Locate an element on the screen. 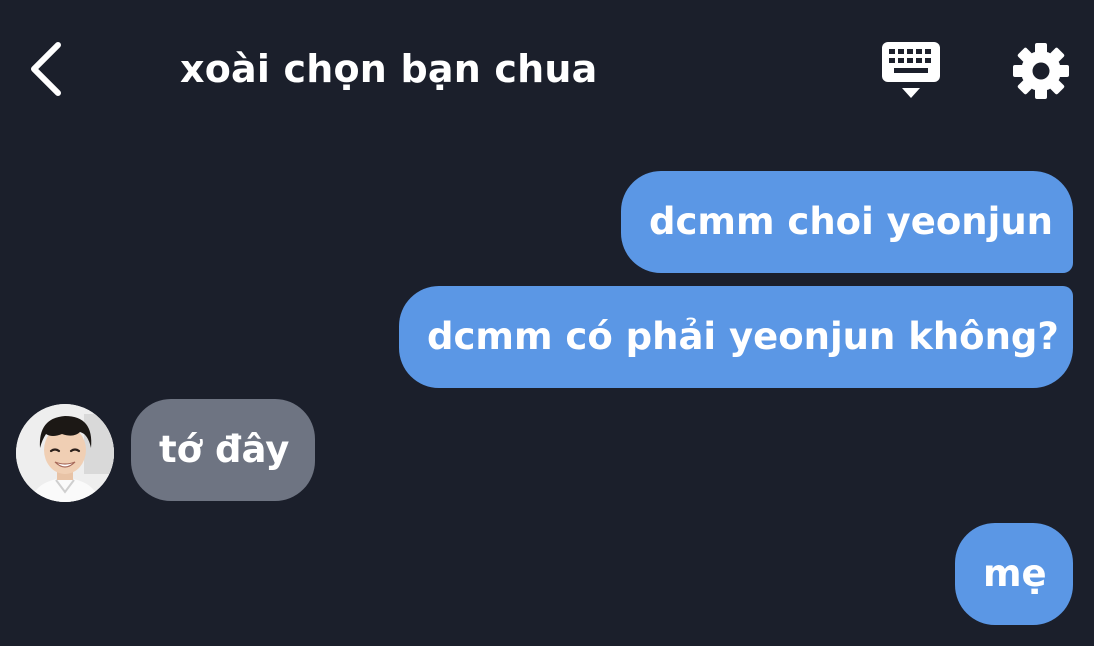 Image resolution: width=1094 pixels, height=646 pixels. message-text: tớ đây is located at coordinates (224, 449).